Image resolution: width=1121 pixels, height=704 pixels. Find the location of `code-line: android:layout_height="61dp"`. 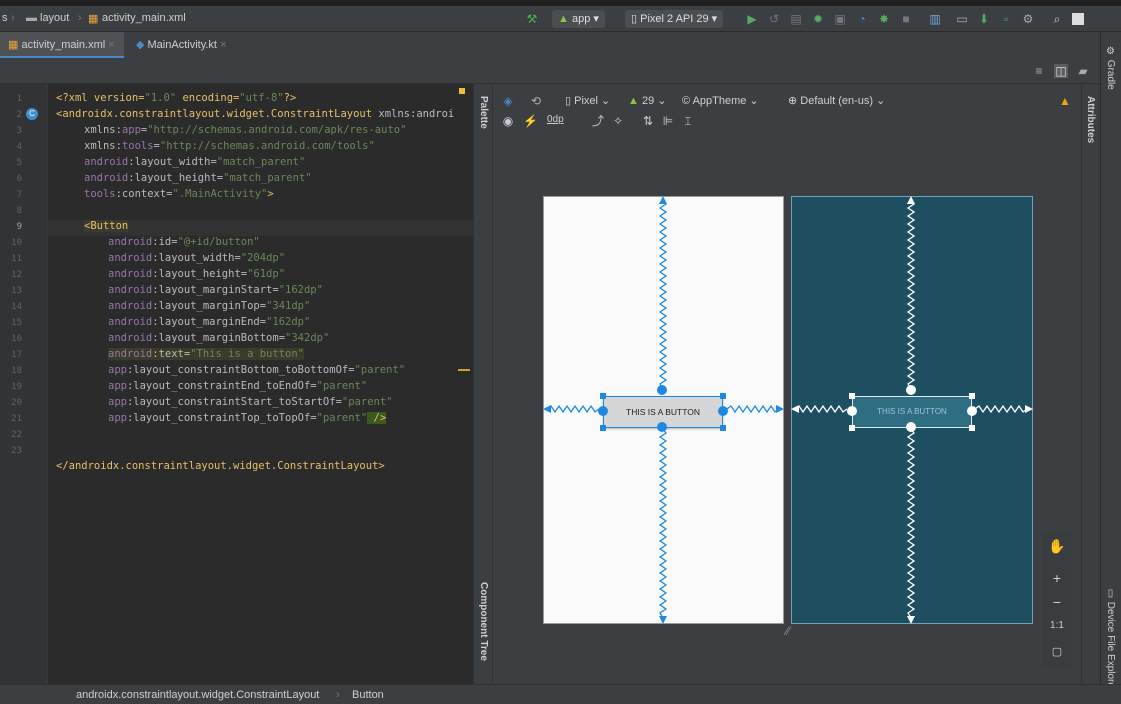

code-line: android:layout_height="61dp" is located at coordinates (197, 274).